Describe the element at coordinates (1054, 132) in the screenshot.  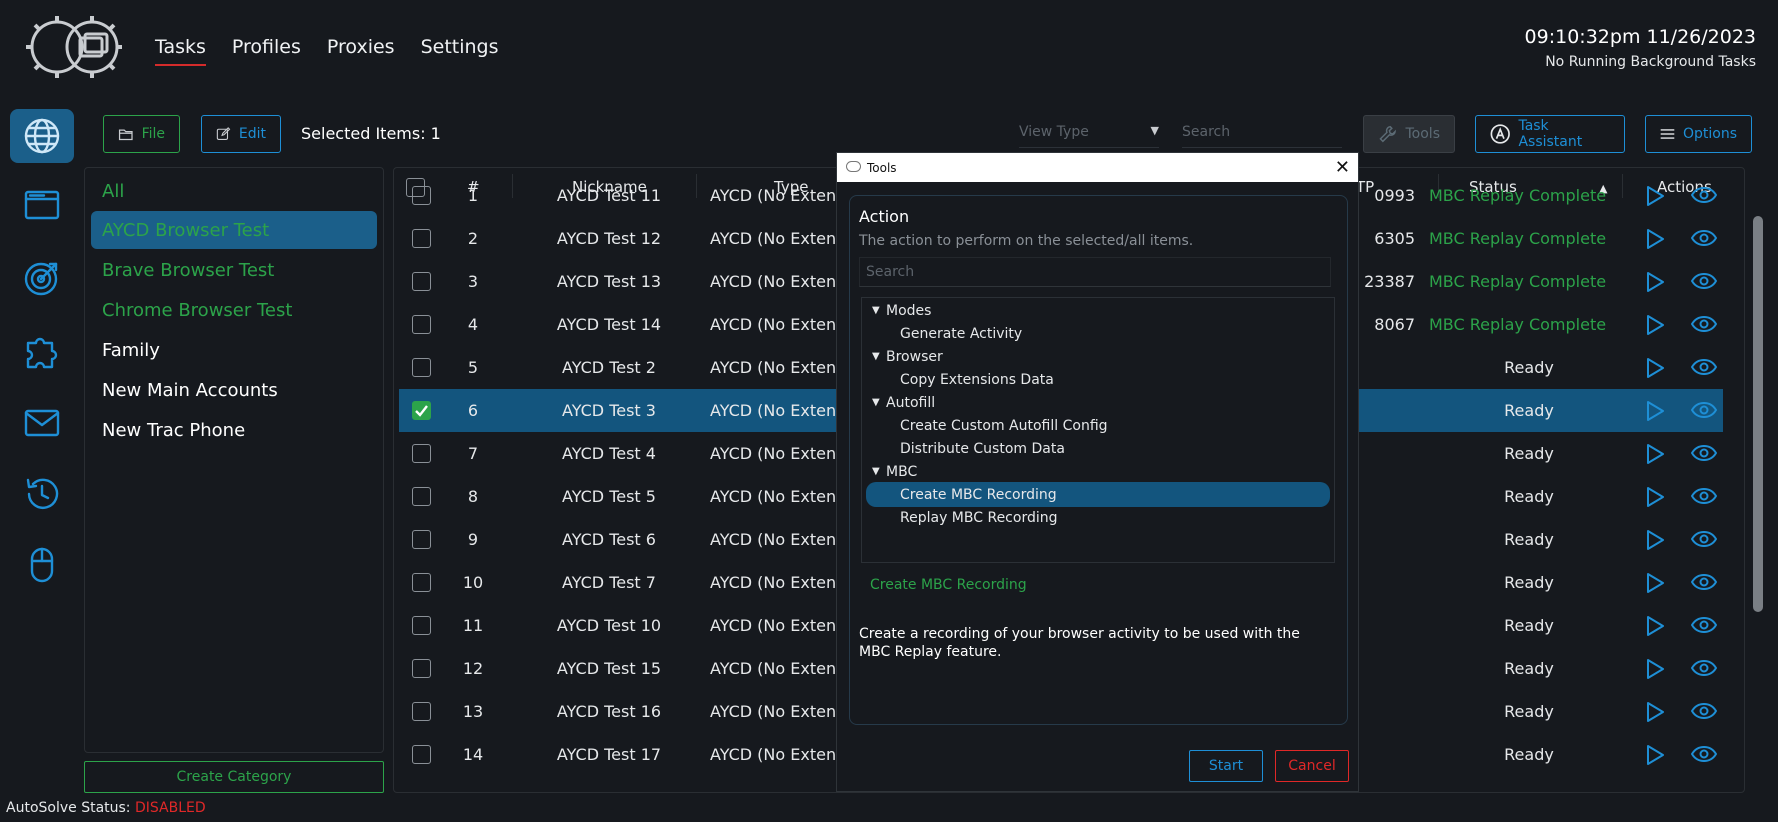
I see `view-type-placeholder: View Type` at that location.